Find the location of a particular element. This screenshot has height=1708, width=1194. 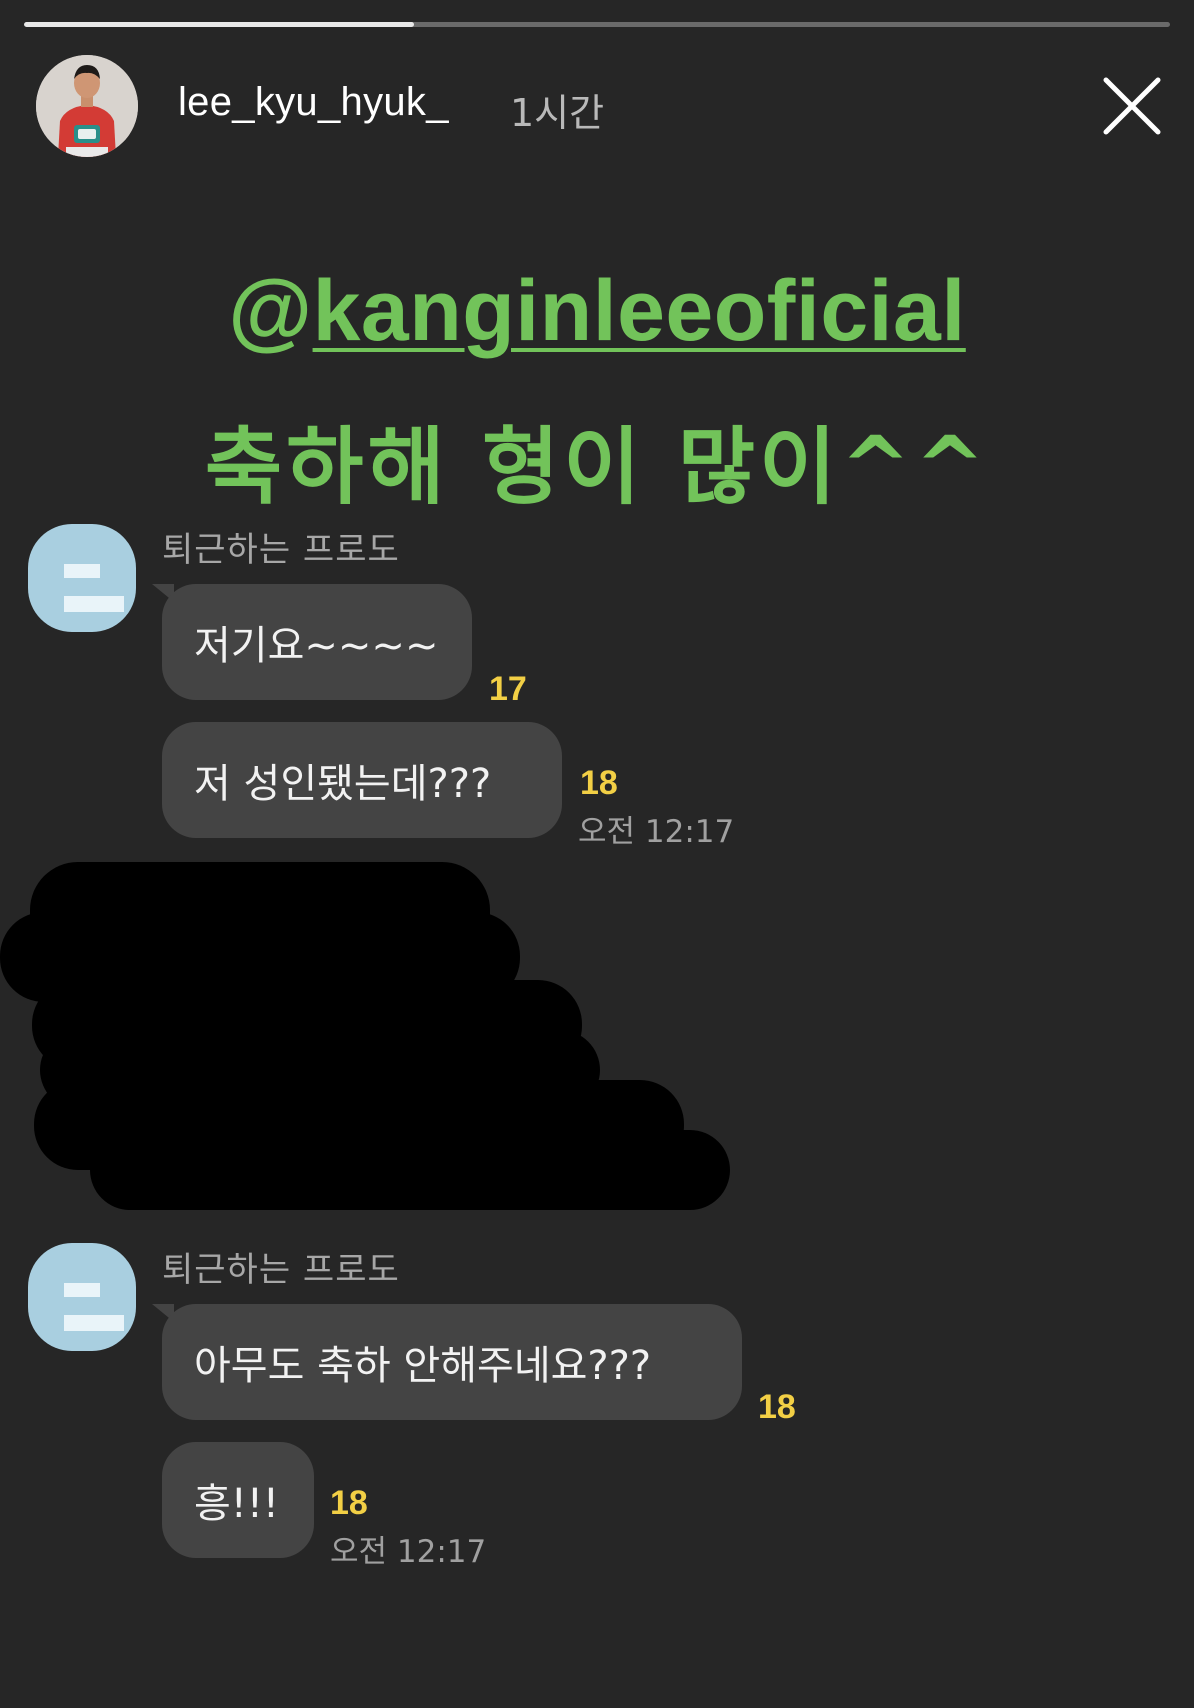

message-timestamp: 오전 12:17 is located at coordinates (408, 1552).